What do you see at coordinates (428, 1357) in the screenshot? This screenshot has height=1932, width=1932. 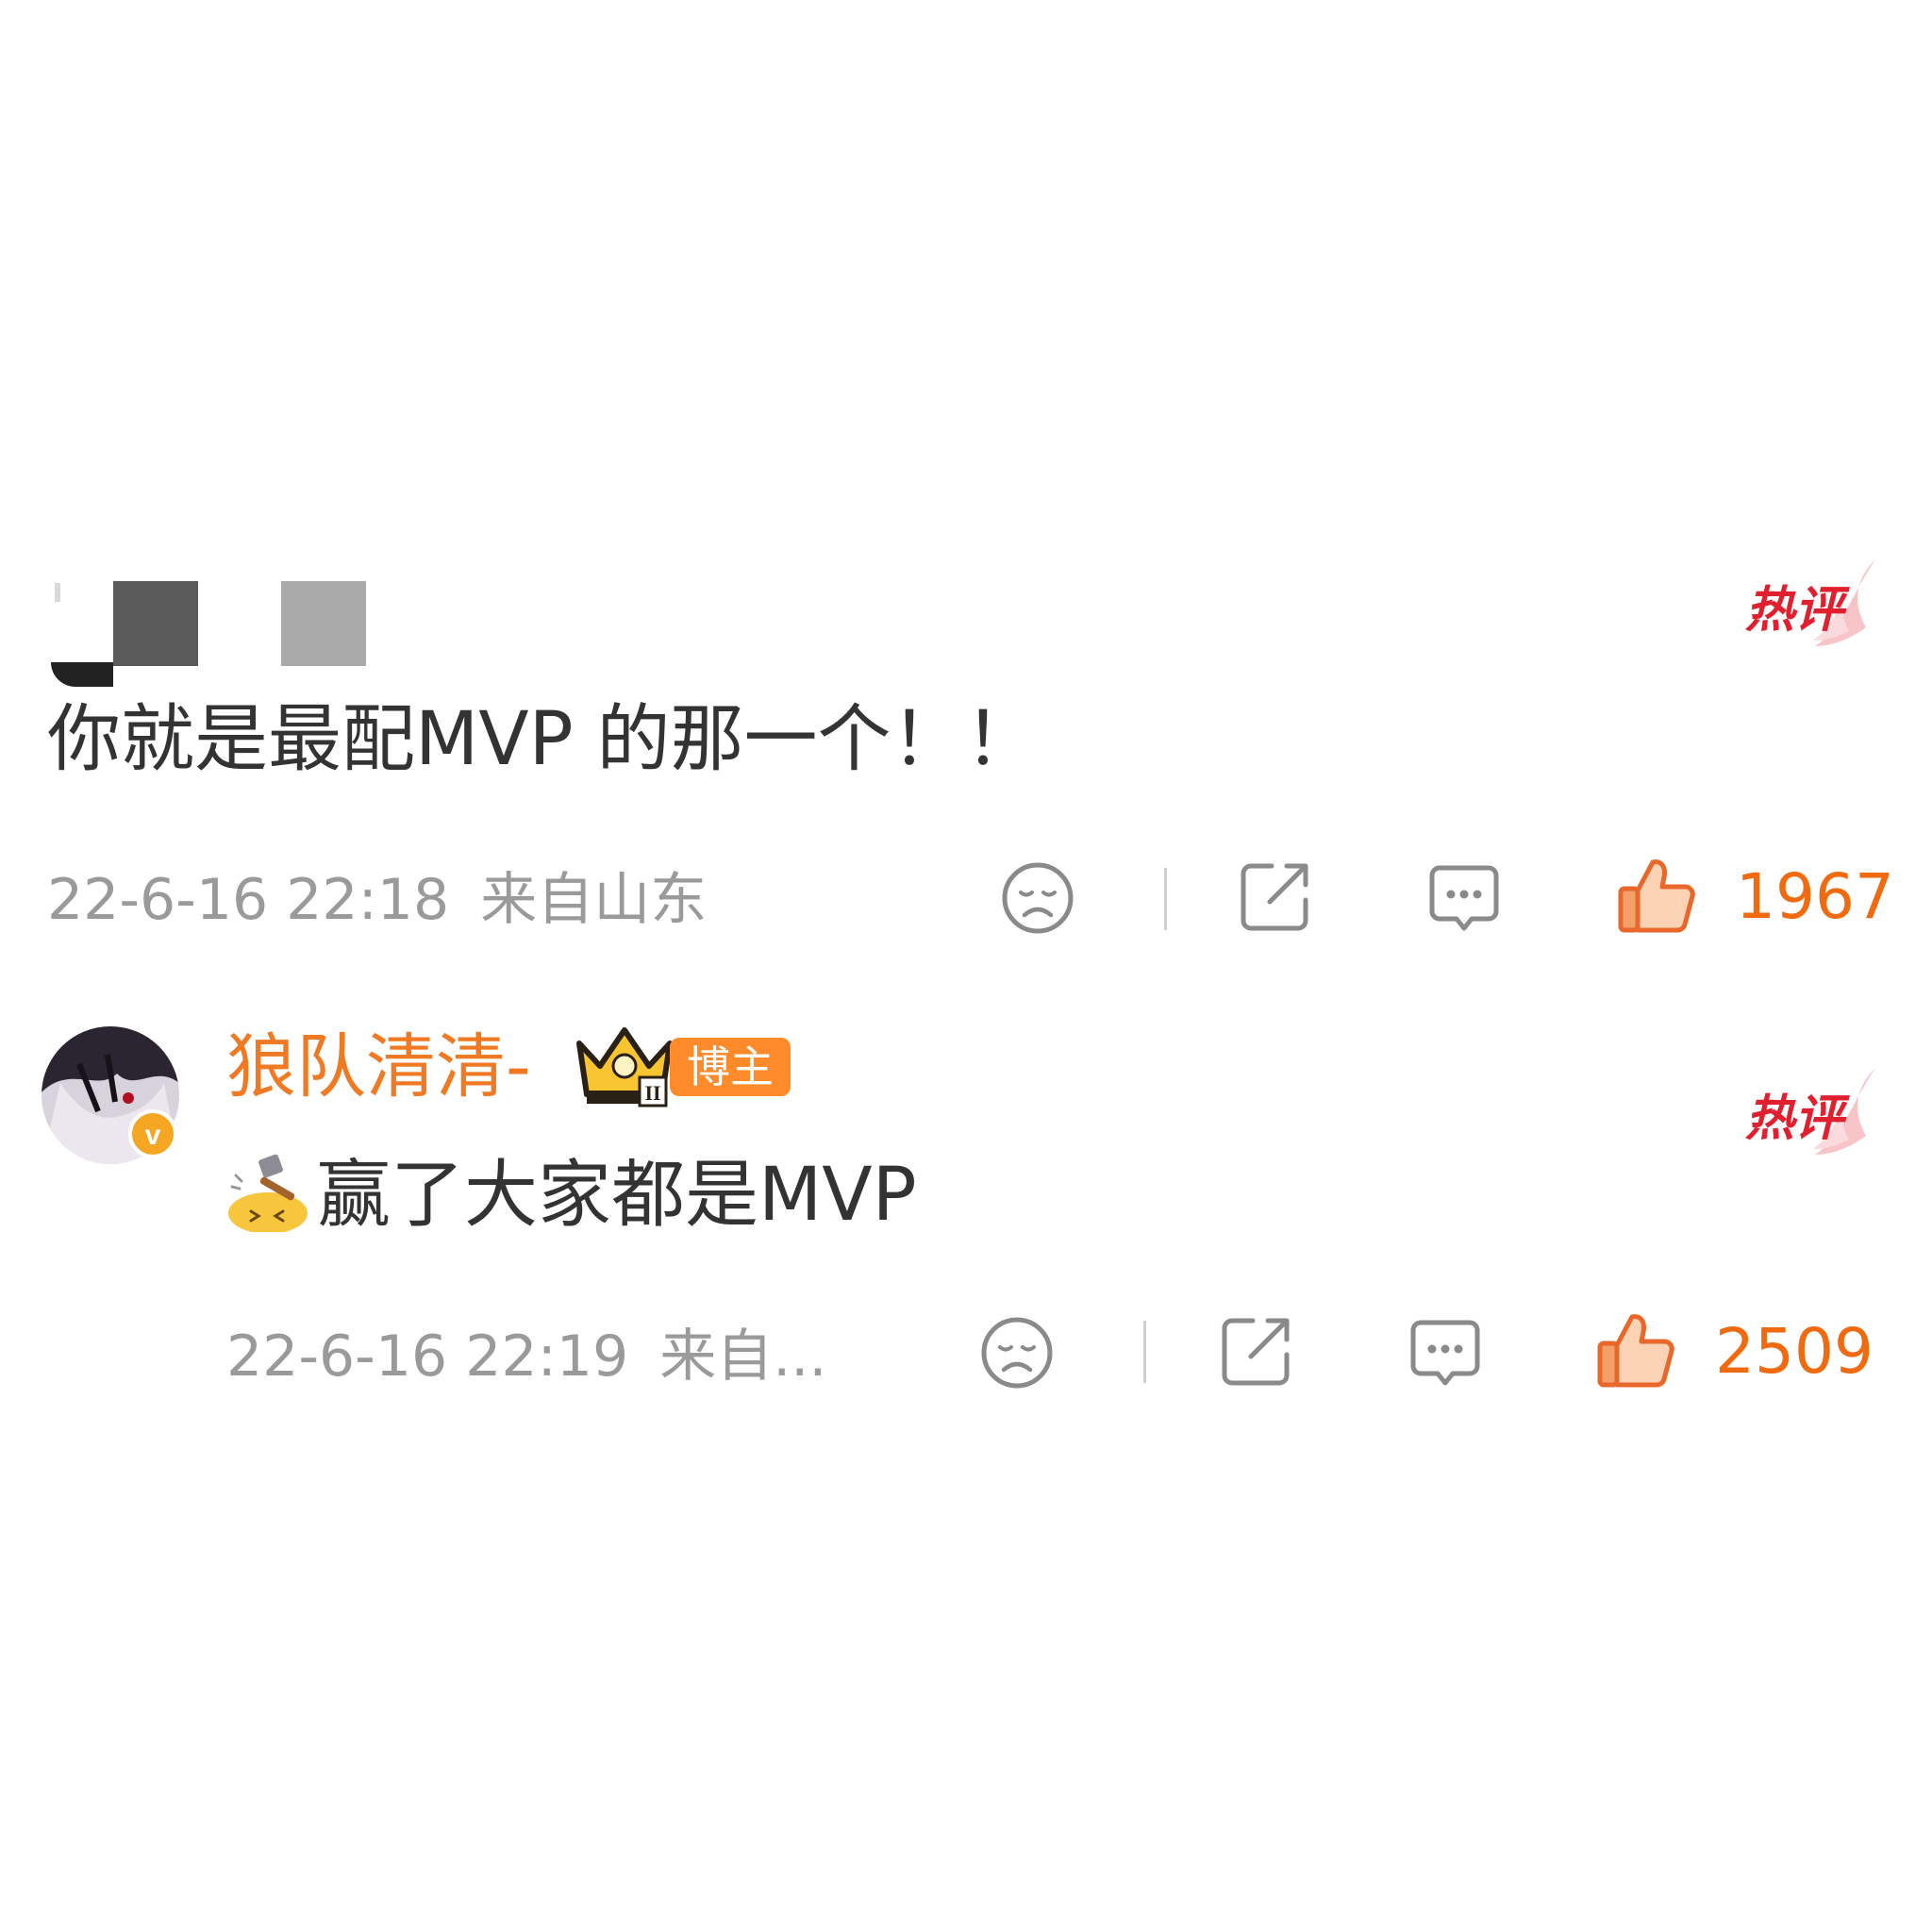 I see `timestamp-text: 22-6-16 22:19` at bounding box center [428, 1357].